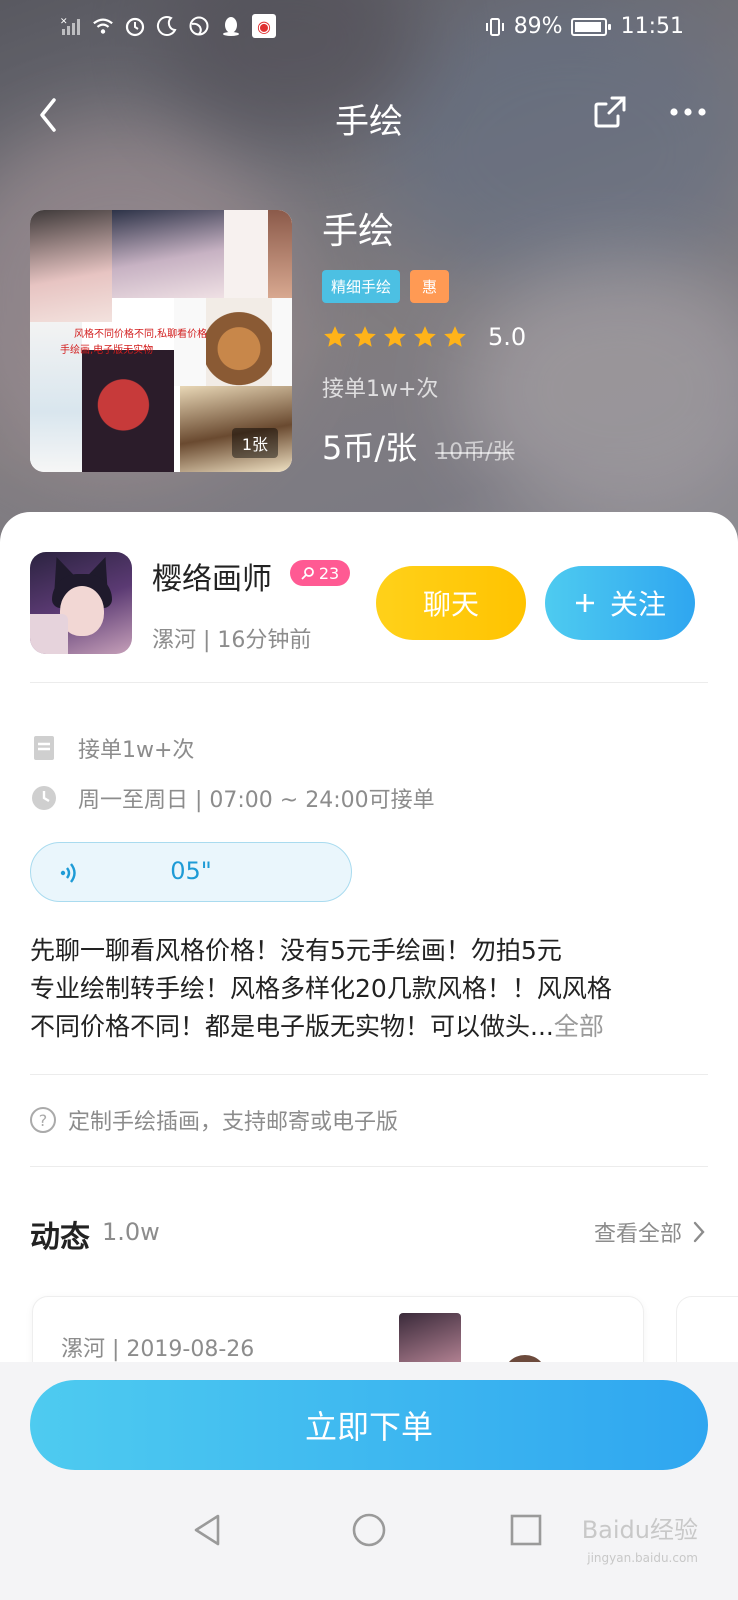 The height and width of the screenshot is (1600, 738). Describe the element at coordinates (451, 603) in the screenshot. I see `chat-button: 聊天` at that location.